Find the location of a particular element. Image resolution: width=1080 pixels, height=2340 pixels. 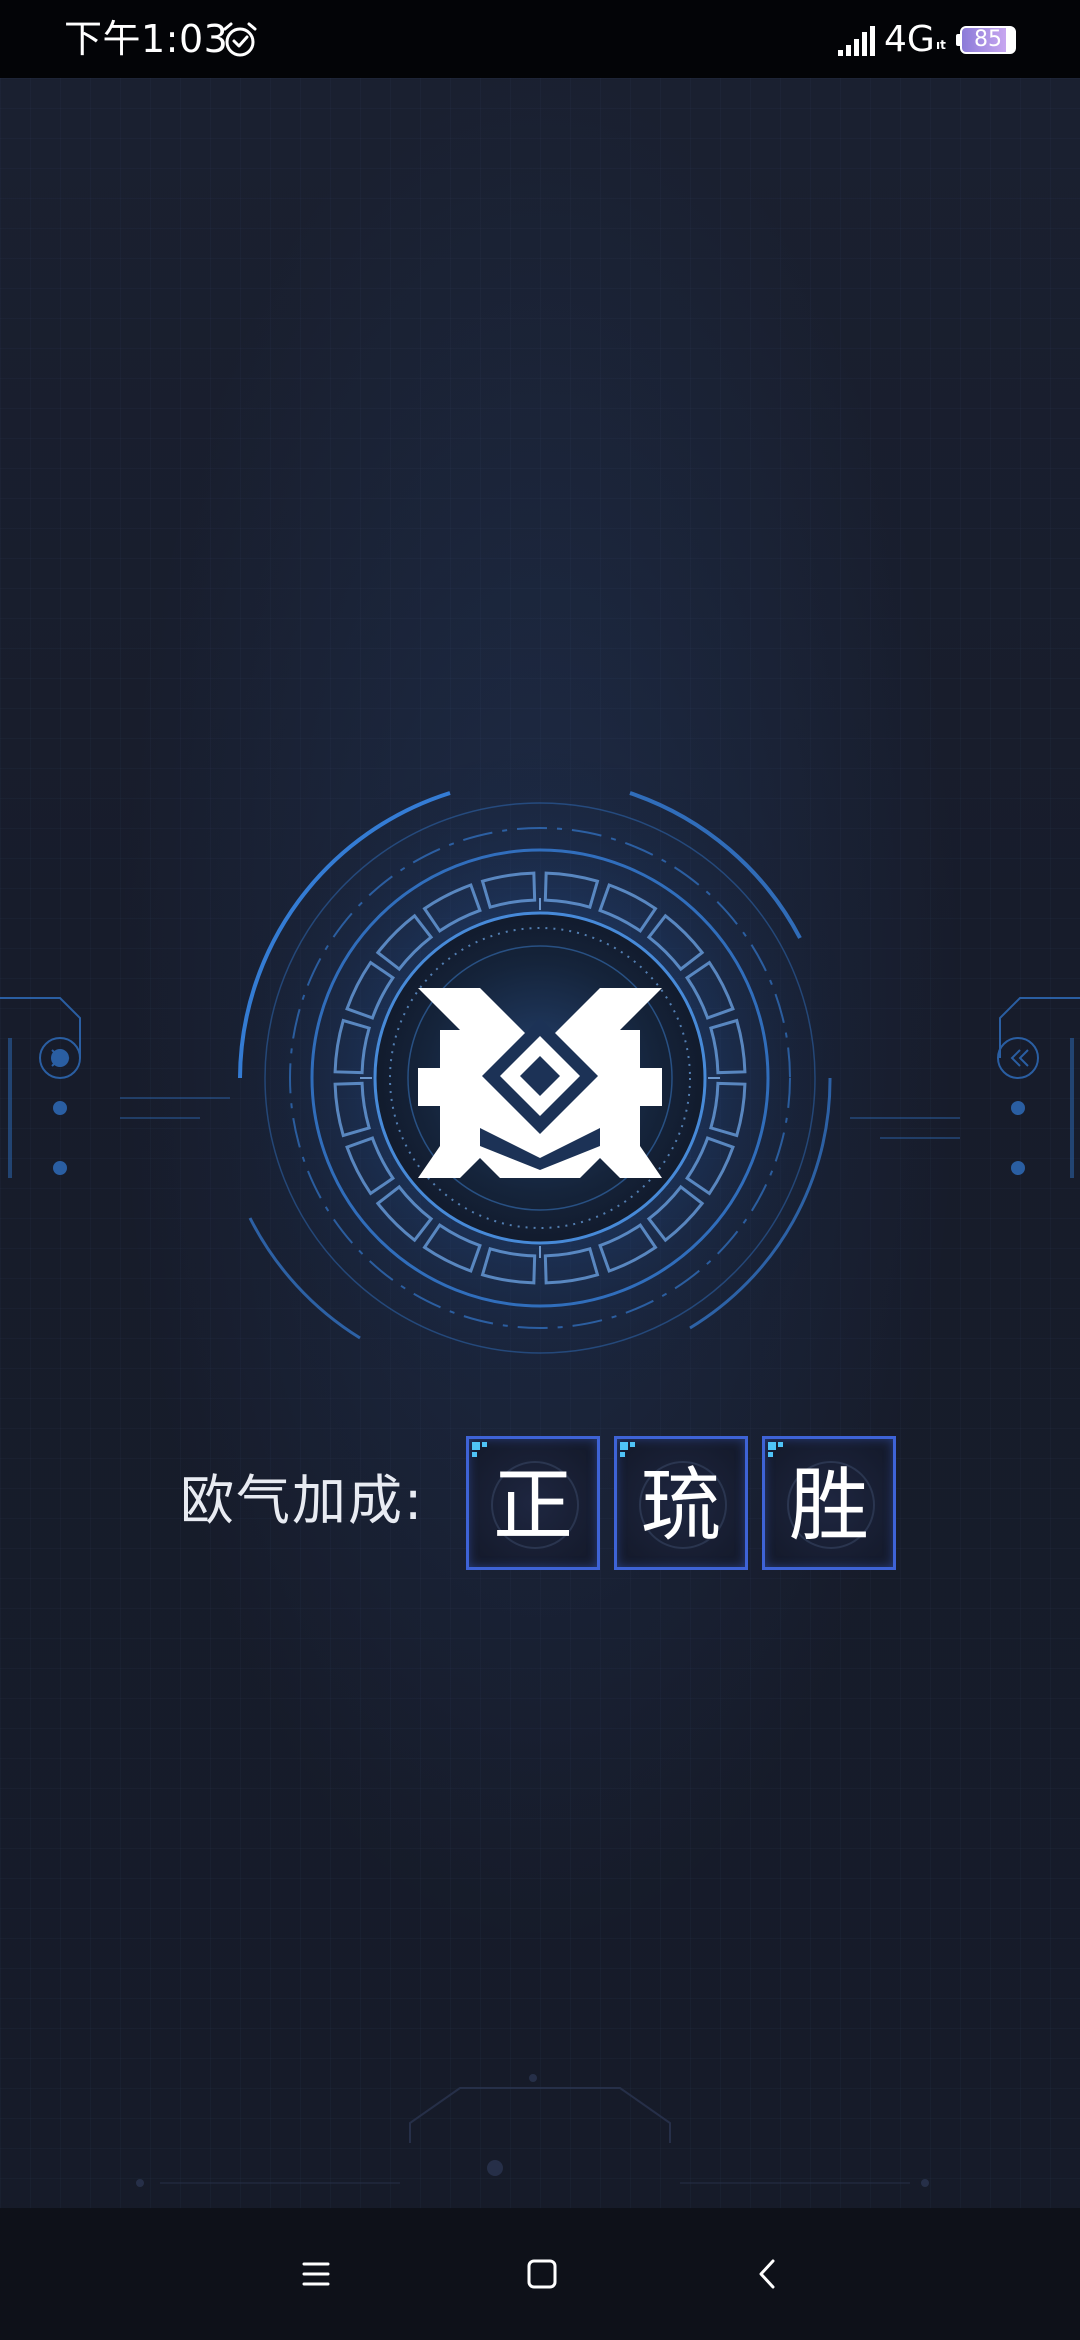

network-type-label: 4G is located at coordinates (909, 39).